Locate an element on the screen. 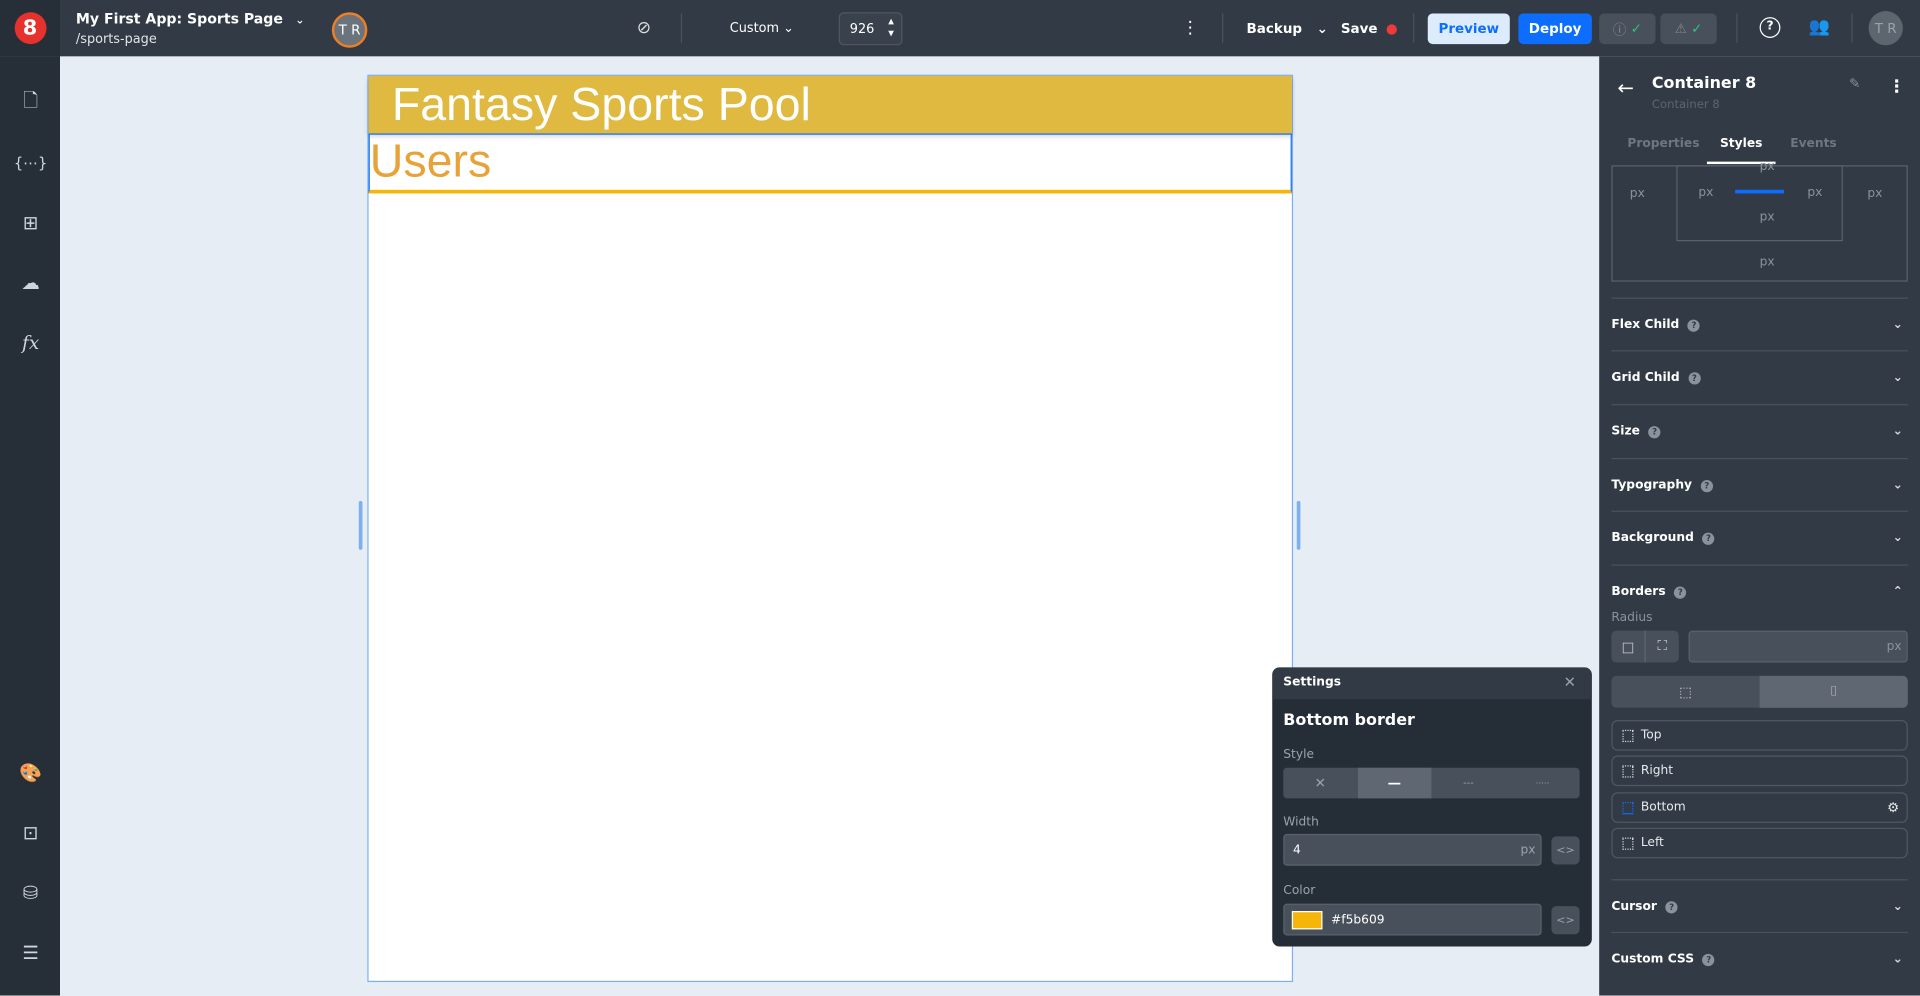 Image resolution: width=1920 pixels, height=996 pixels. style-dashed-button: --- is located at coordinates (1468, 783).